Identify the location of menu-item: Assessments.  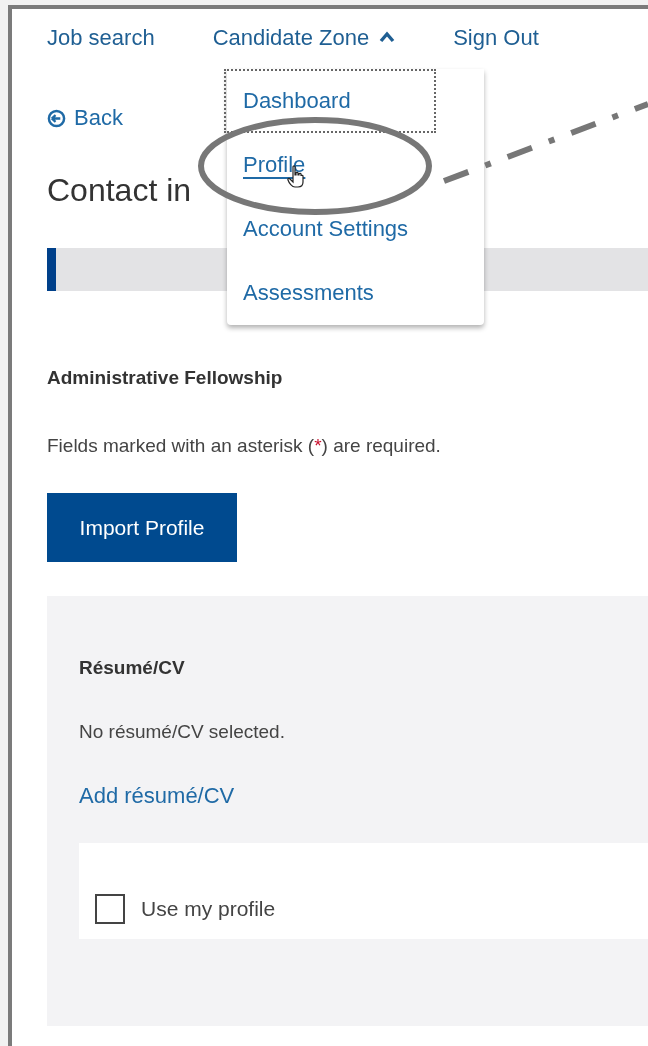
(355, 293).